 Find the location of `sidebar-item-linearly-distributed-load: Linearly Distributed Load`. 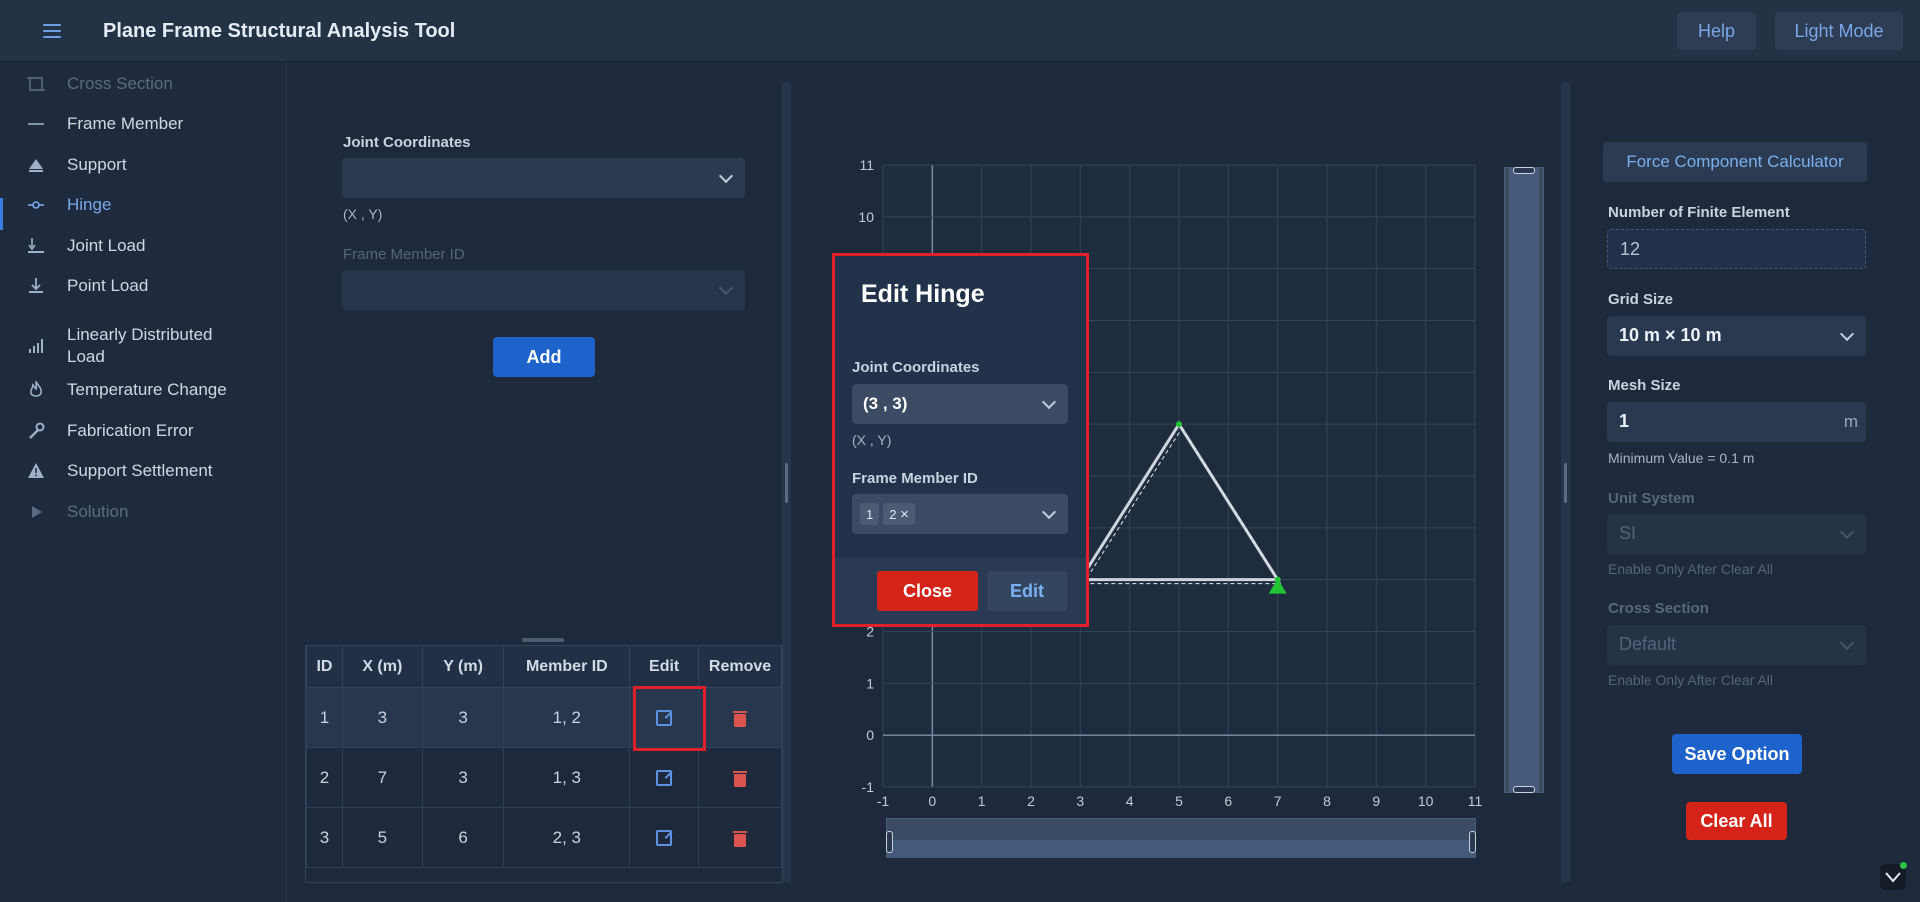

sidebar-item-linearly-distributed-load: Linearly Distributed Load is located at coordinates (143, 346).